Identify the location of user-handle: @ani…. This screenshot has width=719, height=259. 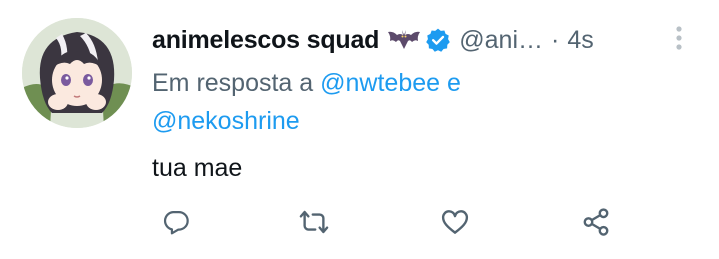
(501, 40).